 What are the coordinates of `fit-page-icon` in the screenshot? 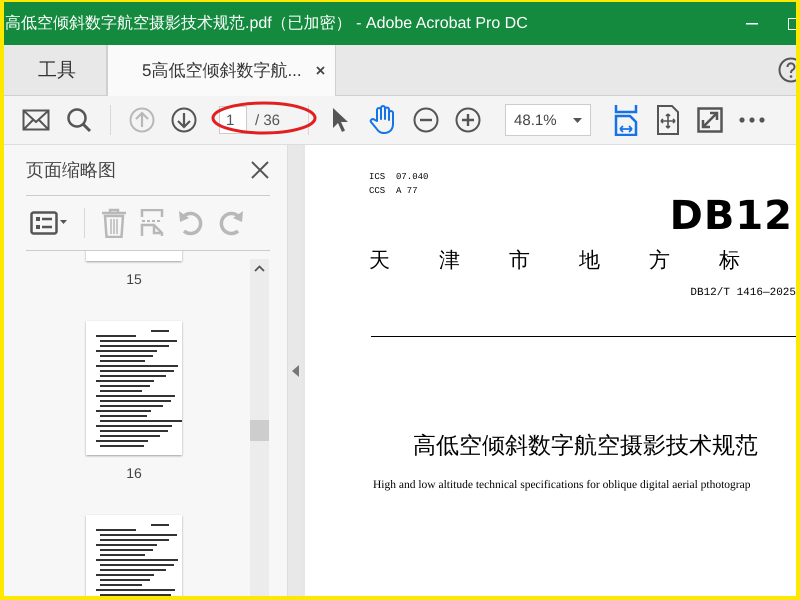 It's located at (626, 120).